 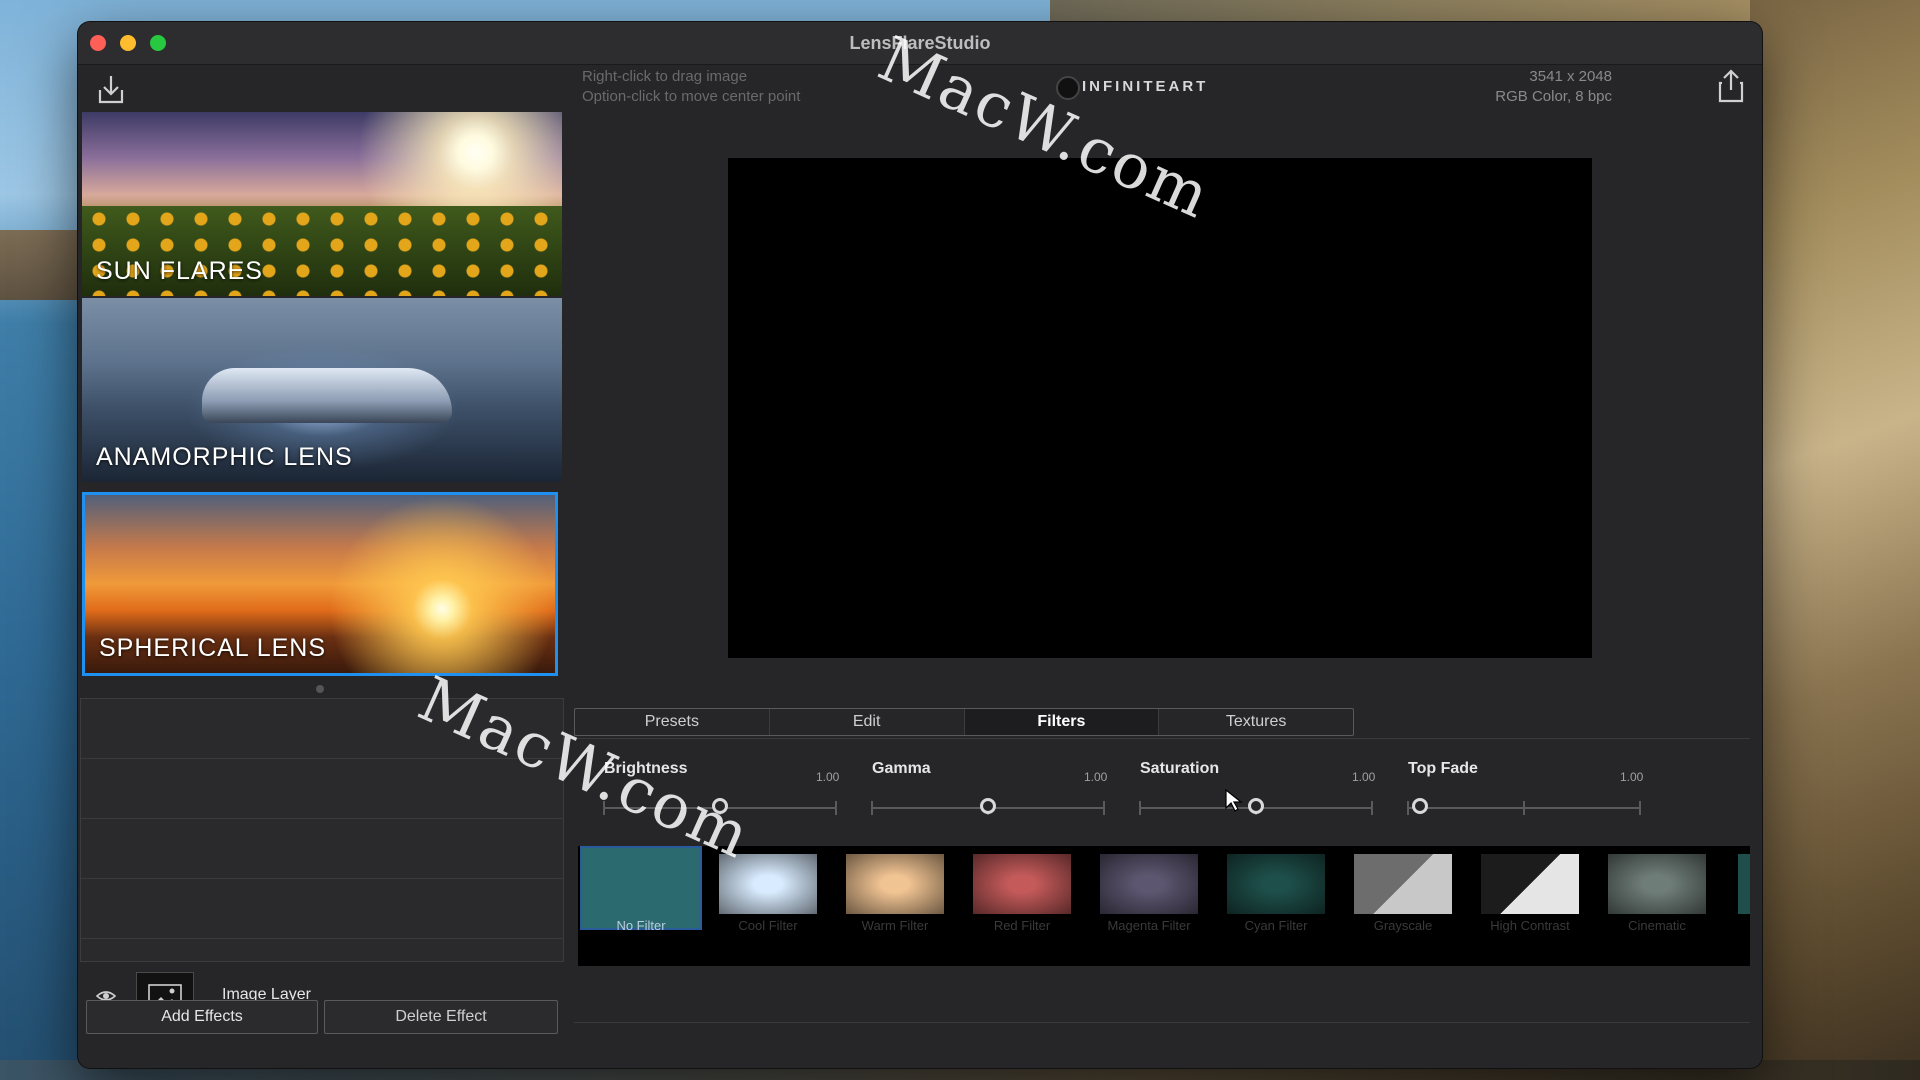 I want to click on slider-label: Saturation, so click(x=1180, y=768).